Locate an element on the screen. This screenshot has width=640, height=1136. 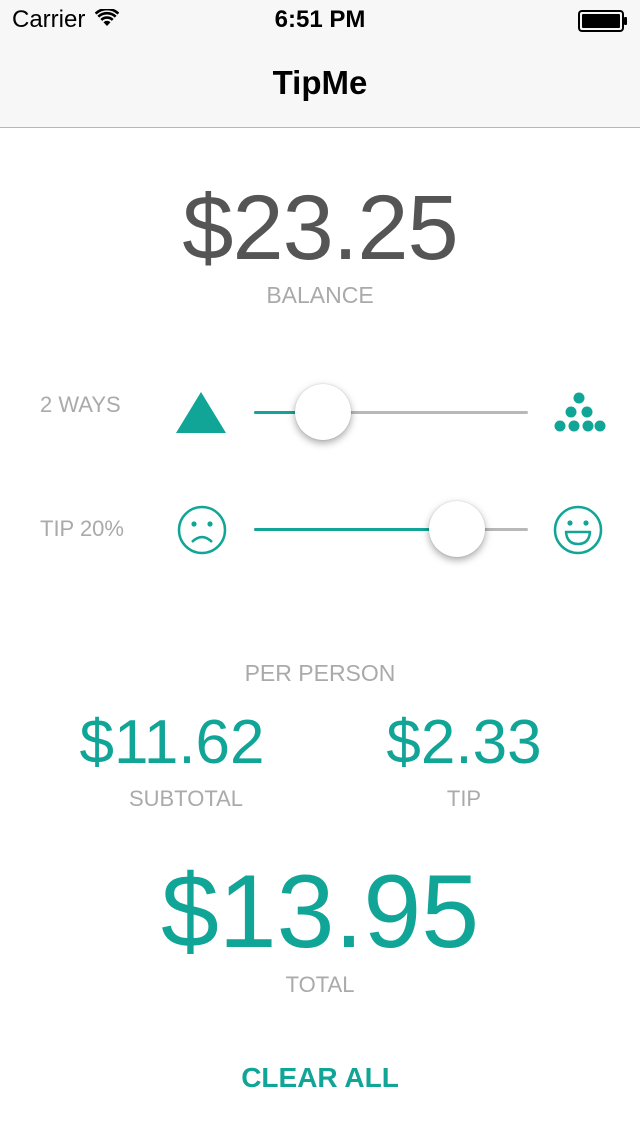
split-label: 2 WAYS is located at coordinates (80, 404).